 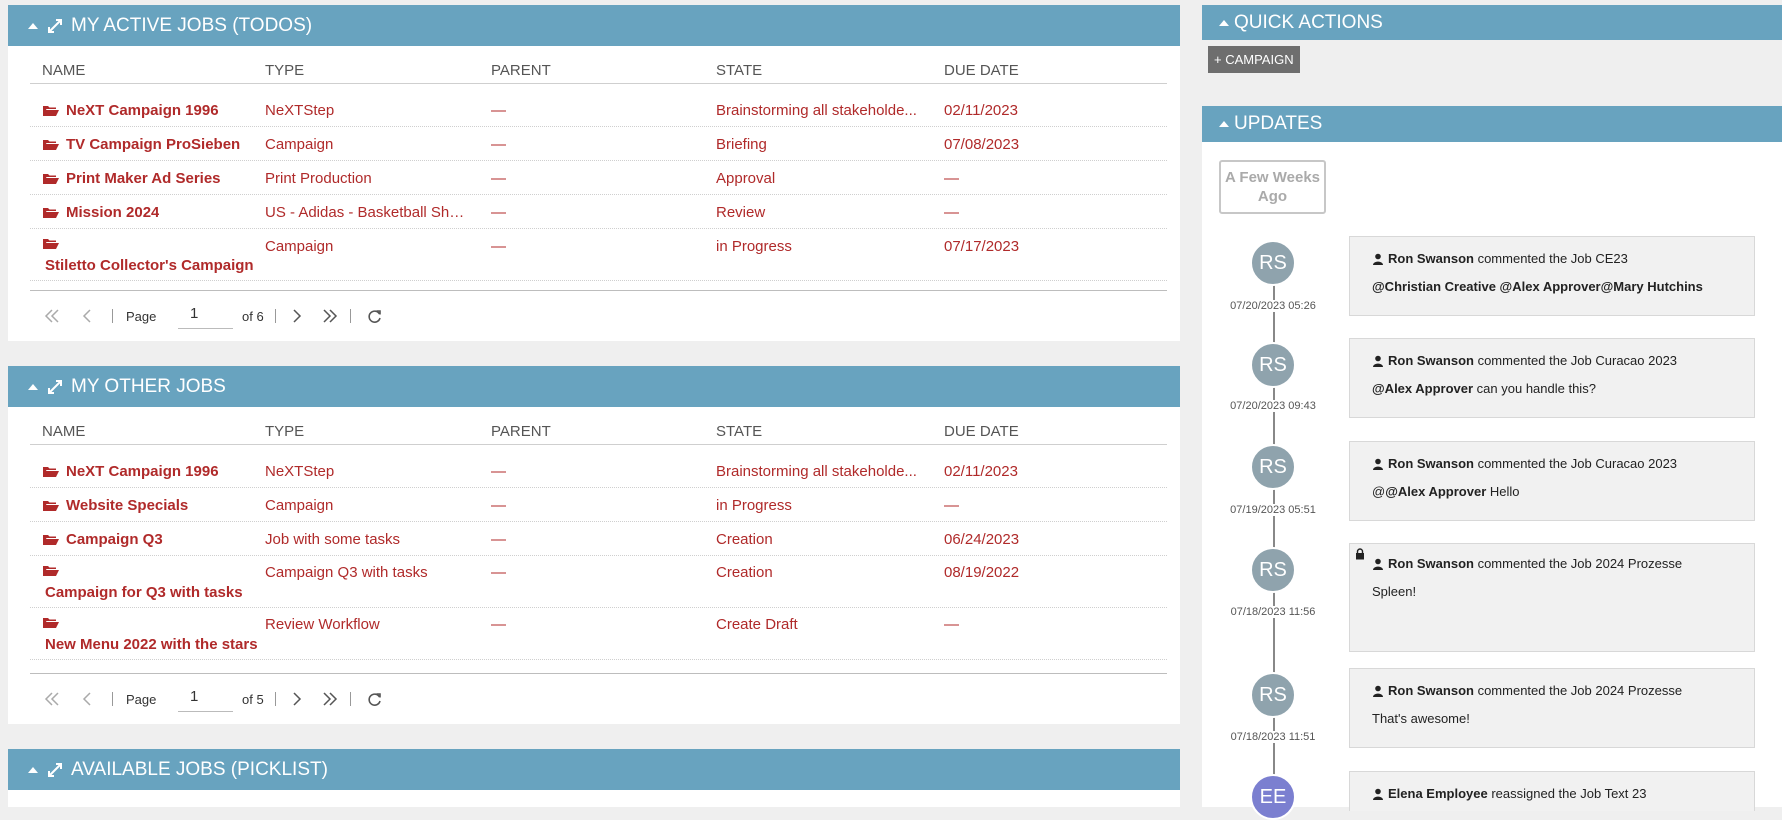 What do you see at coordinates (1552, 258) in the screenshot?
I see `update-action: commented the Job CE23` at bounding box center [1552, 258].